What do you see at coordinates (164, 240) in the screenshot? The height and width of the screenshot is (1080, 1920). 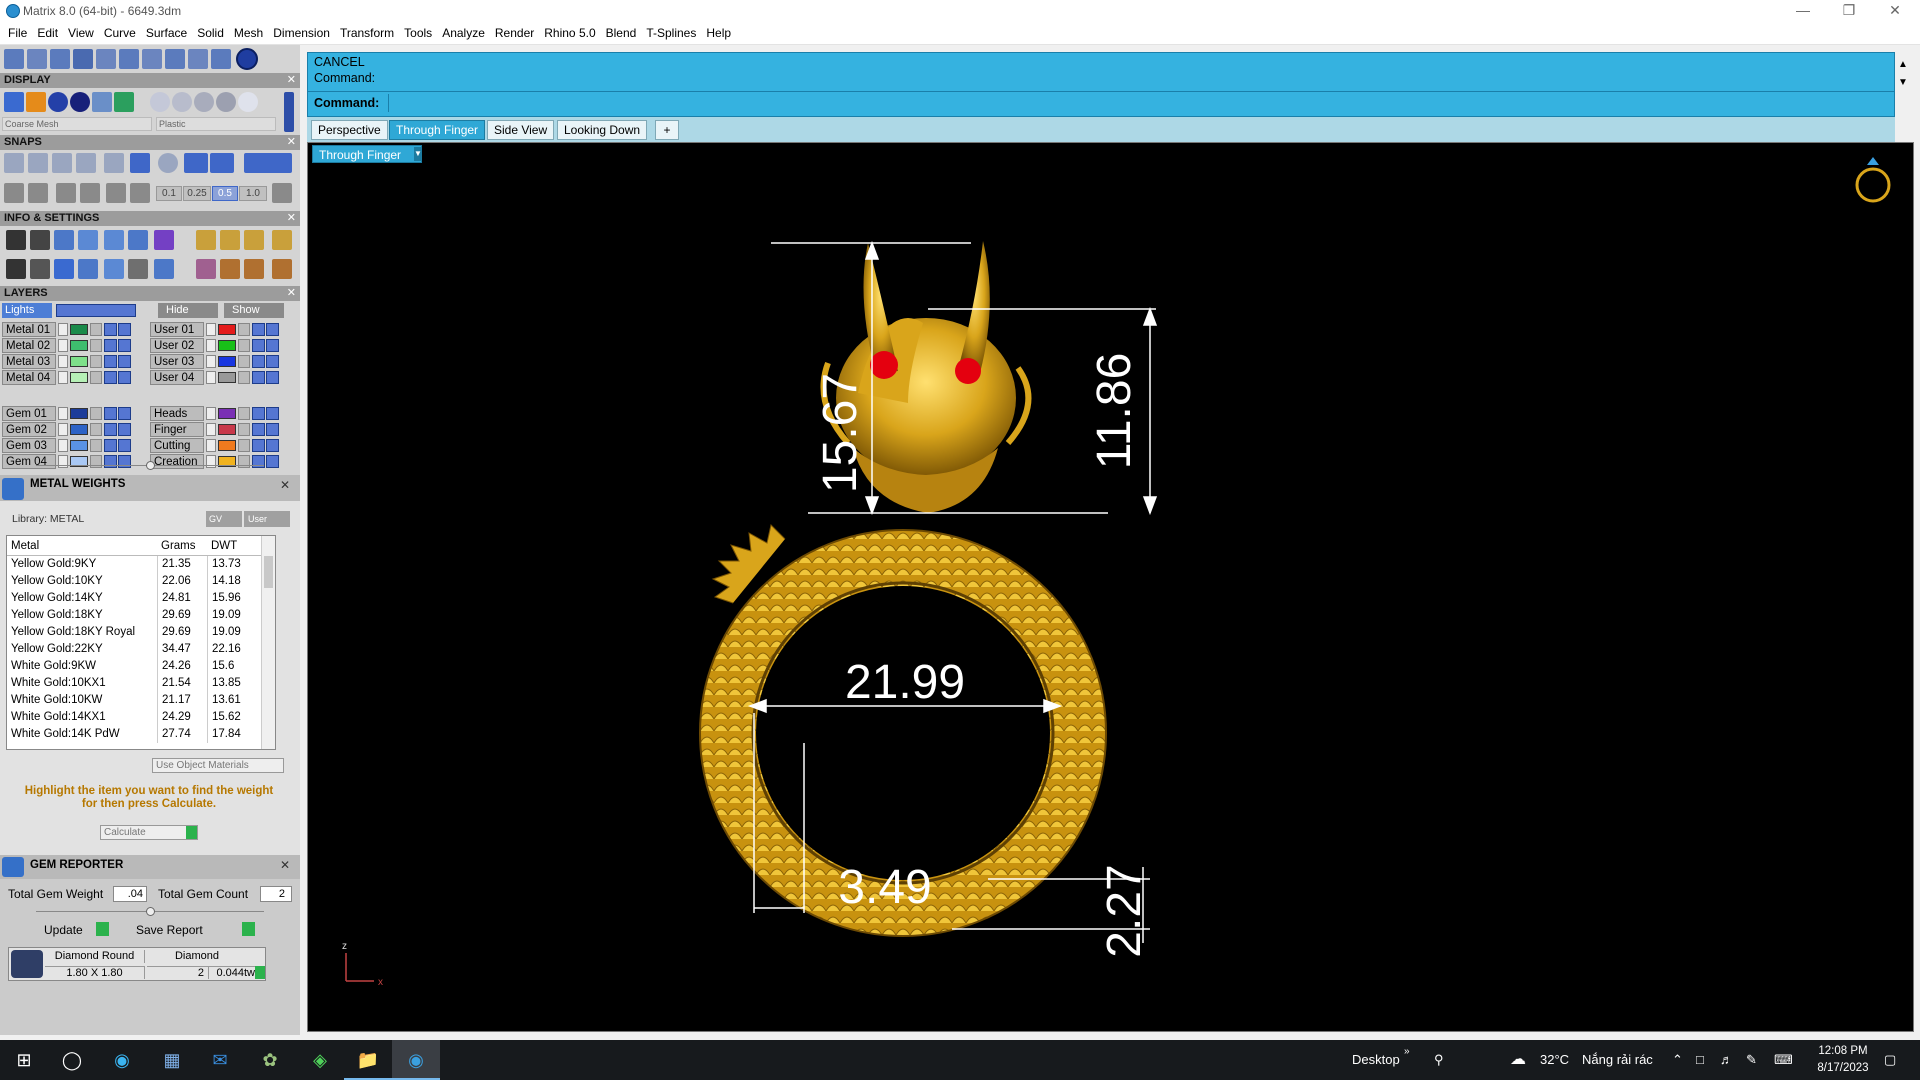 I see `gem-cube-icon` at bounding box center [164, 240].